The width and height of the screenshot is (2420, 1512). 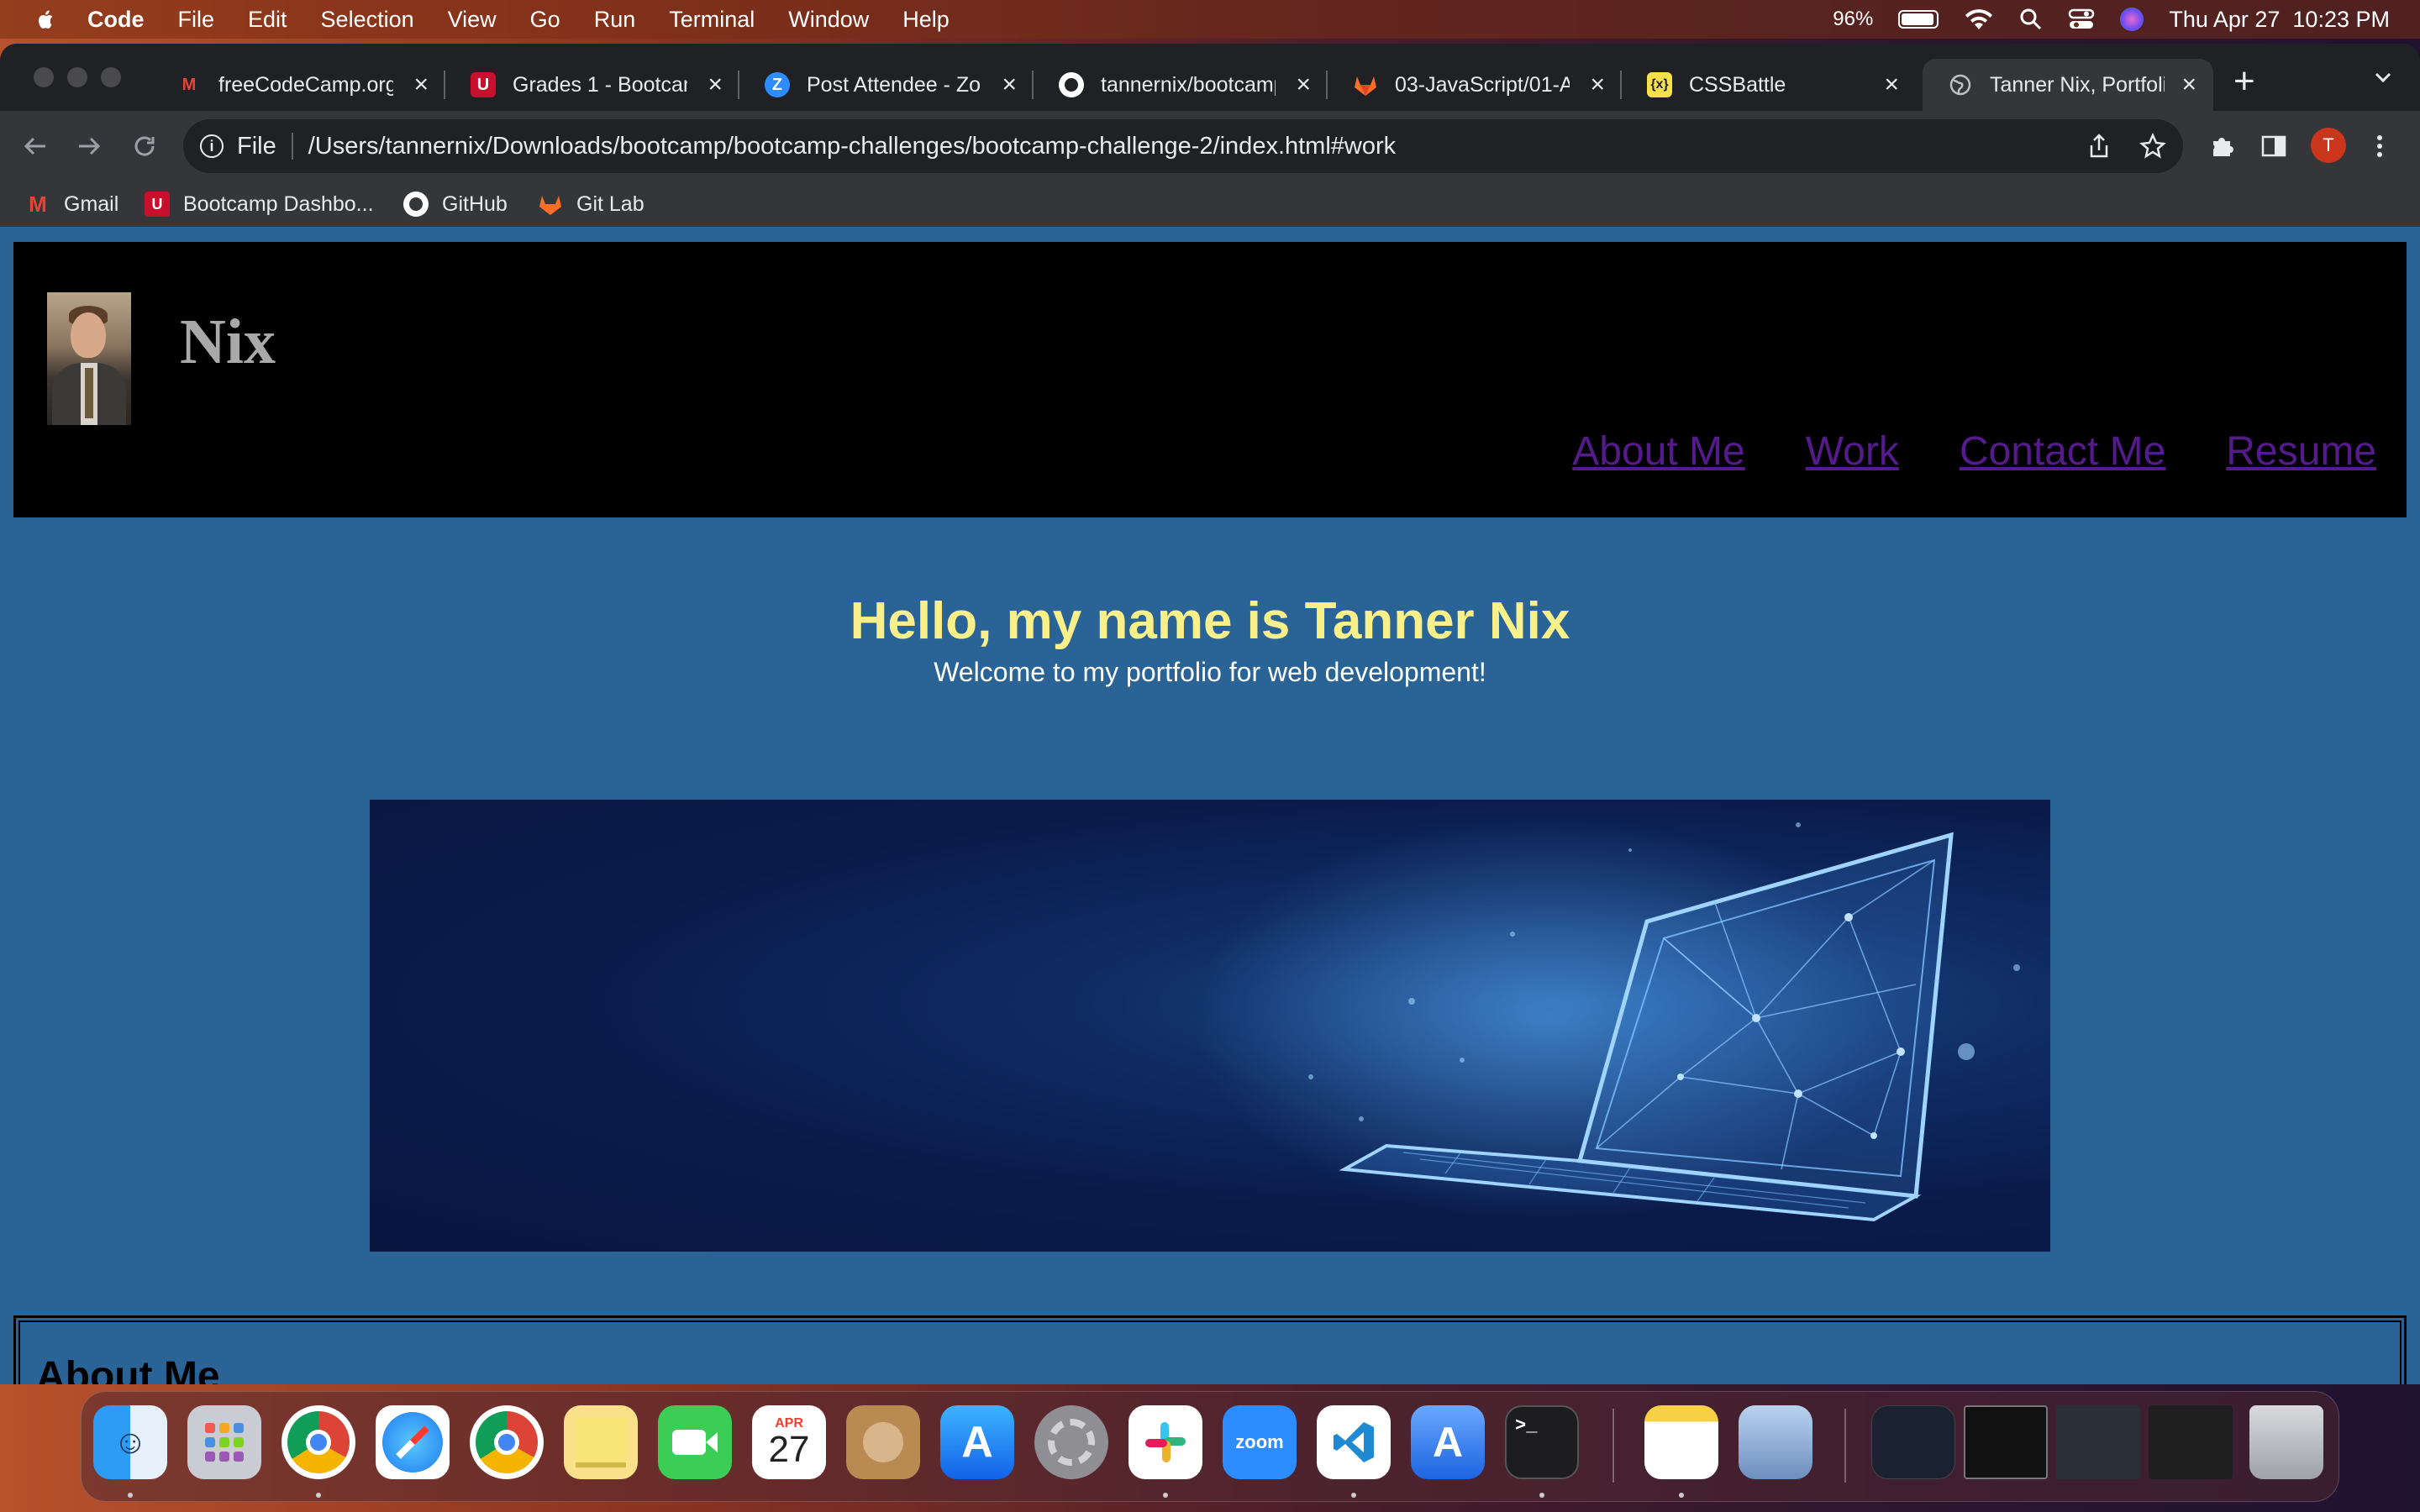 What do you see at coordinates (789, 1442) in the screenshot?
I see `calendar-icon: APR 27` at bounding box center [789, 1442].